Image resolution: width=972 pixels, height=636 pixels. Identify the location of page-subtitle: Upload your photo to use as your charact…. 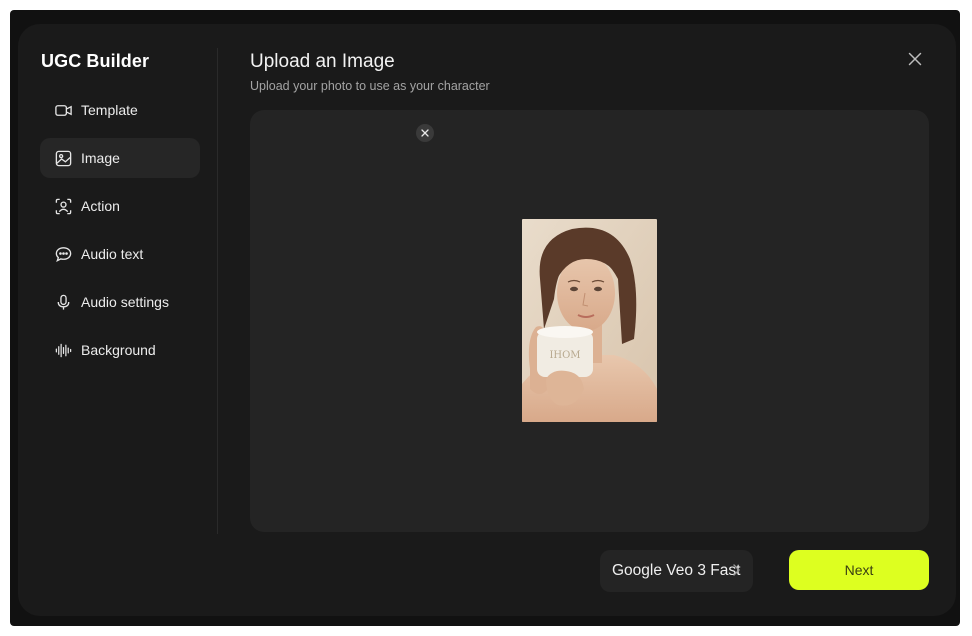
(370, 86).